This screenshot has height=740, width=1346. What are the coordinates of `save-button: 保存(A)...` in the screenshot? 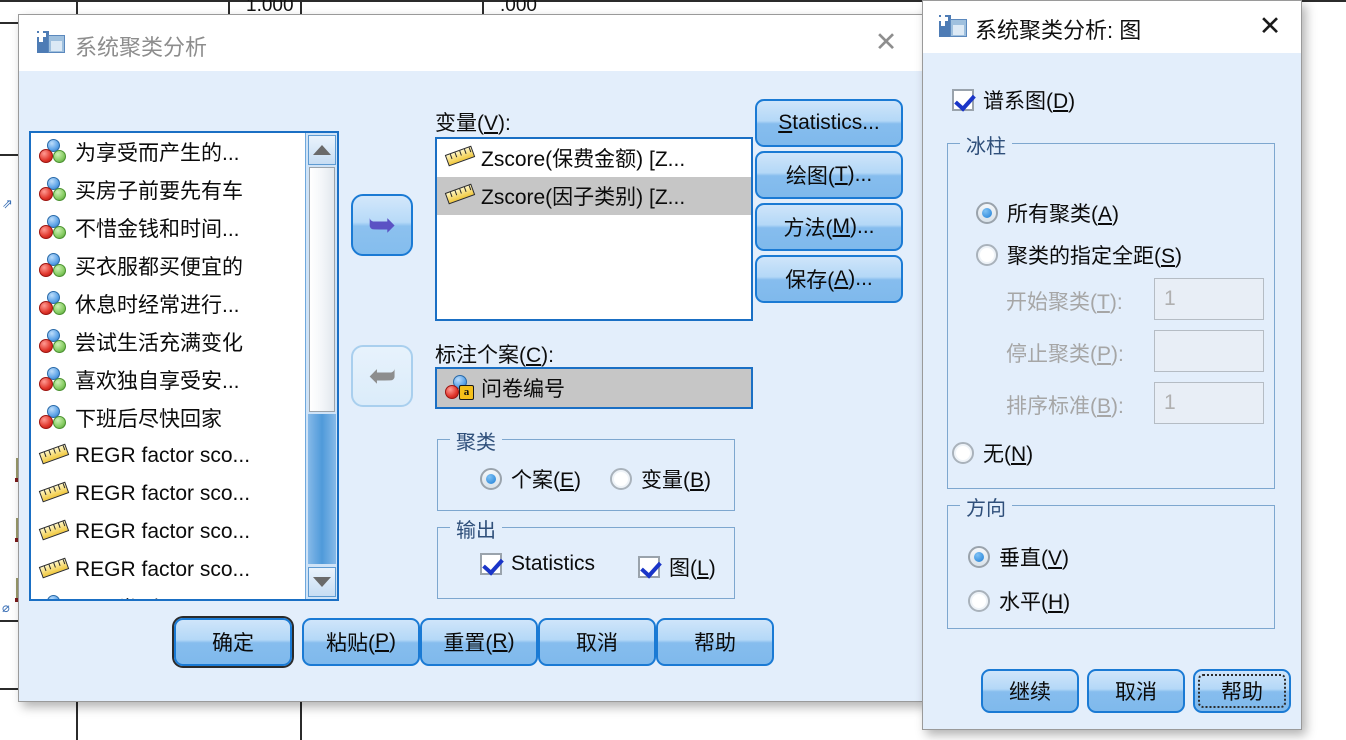 It's located at (829, 279).